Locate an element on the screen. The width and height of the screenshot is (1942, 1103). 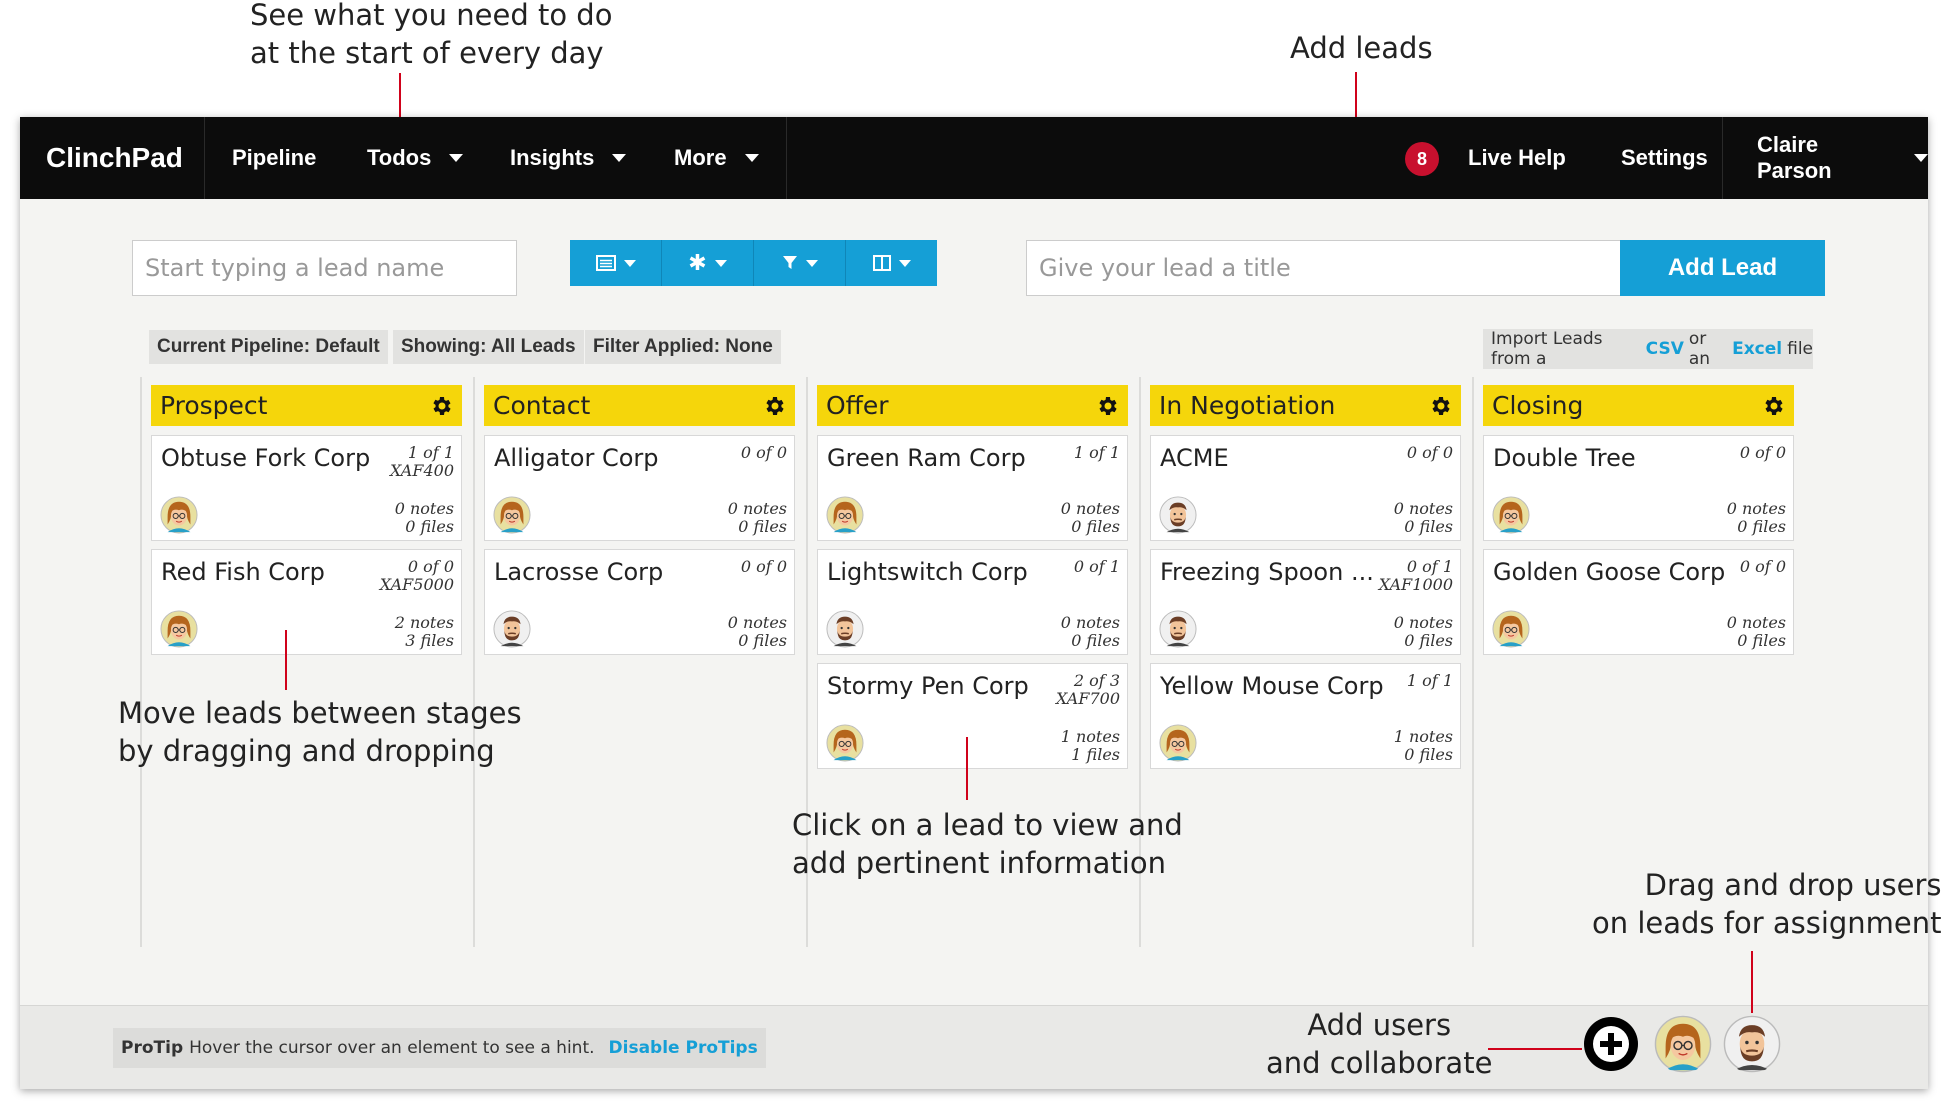
import-csv-link: CSV is located at coordinates (1665, 349).